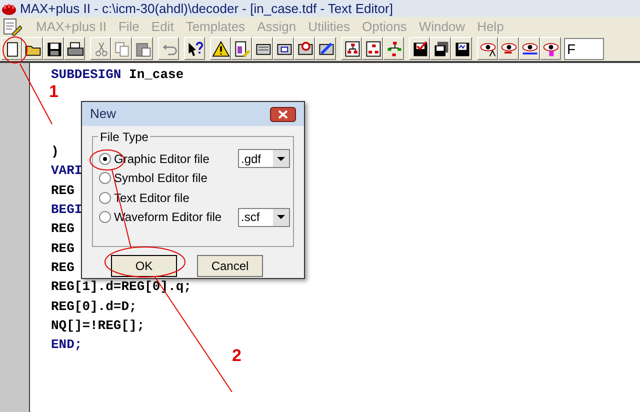  Describe the element at coordinates (230, 266) in the screenshot. I see `cancel-button: Cancel` at that location.